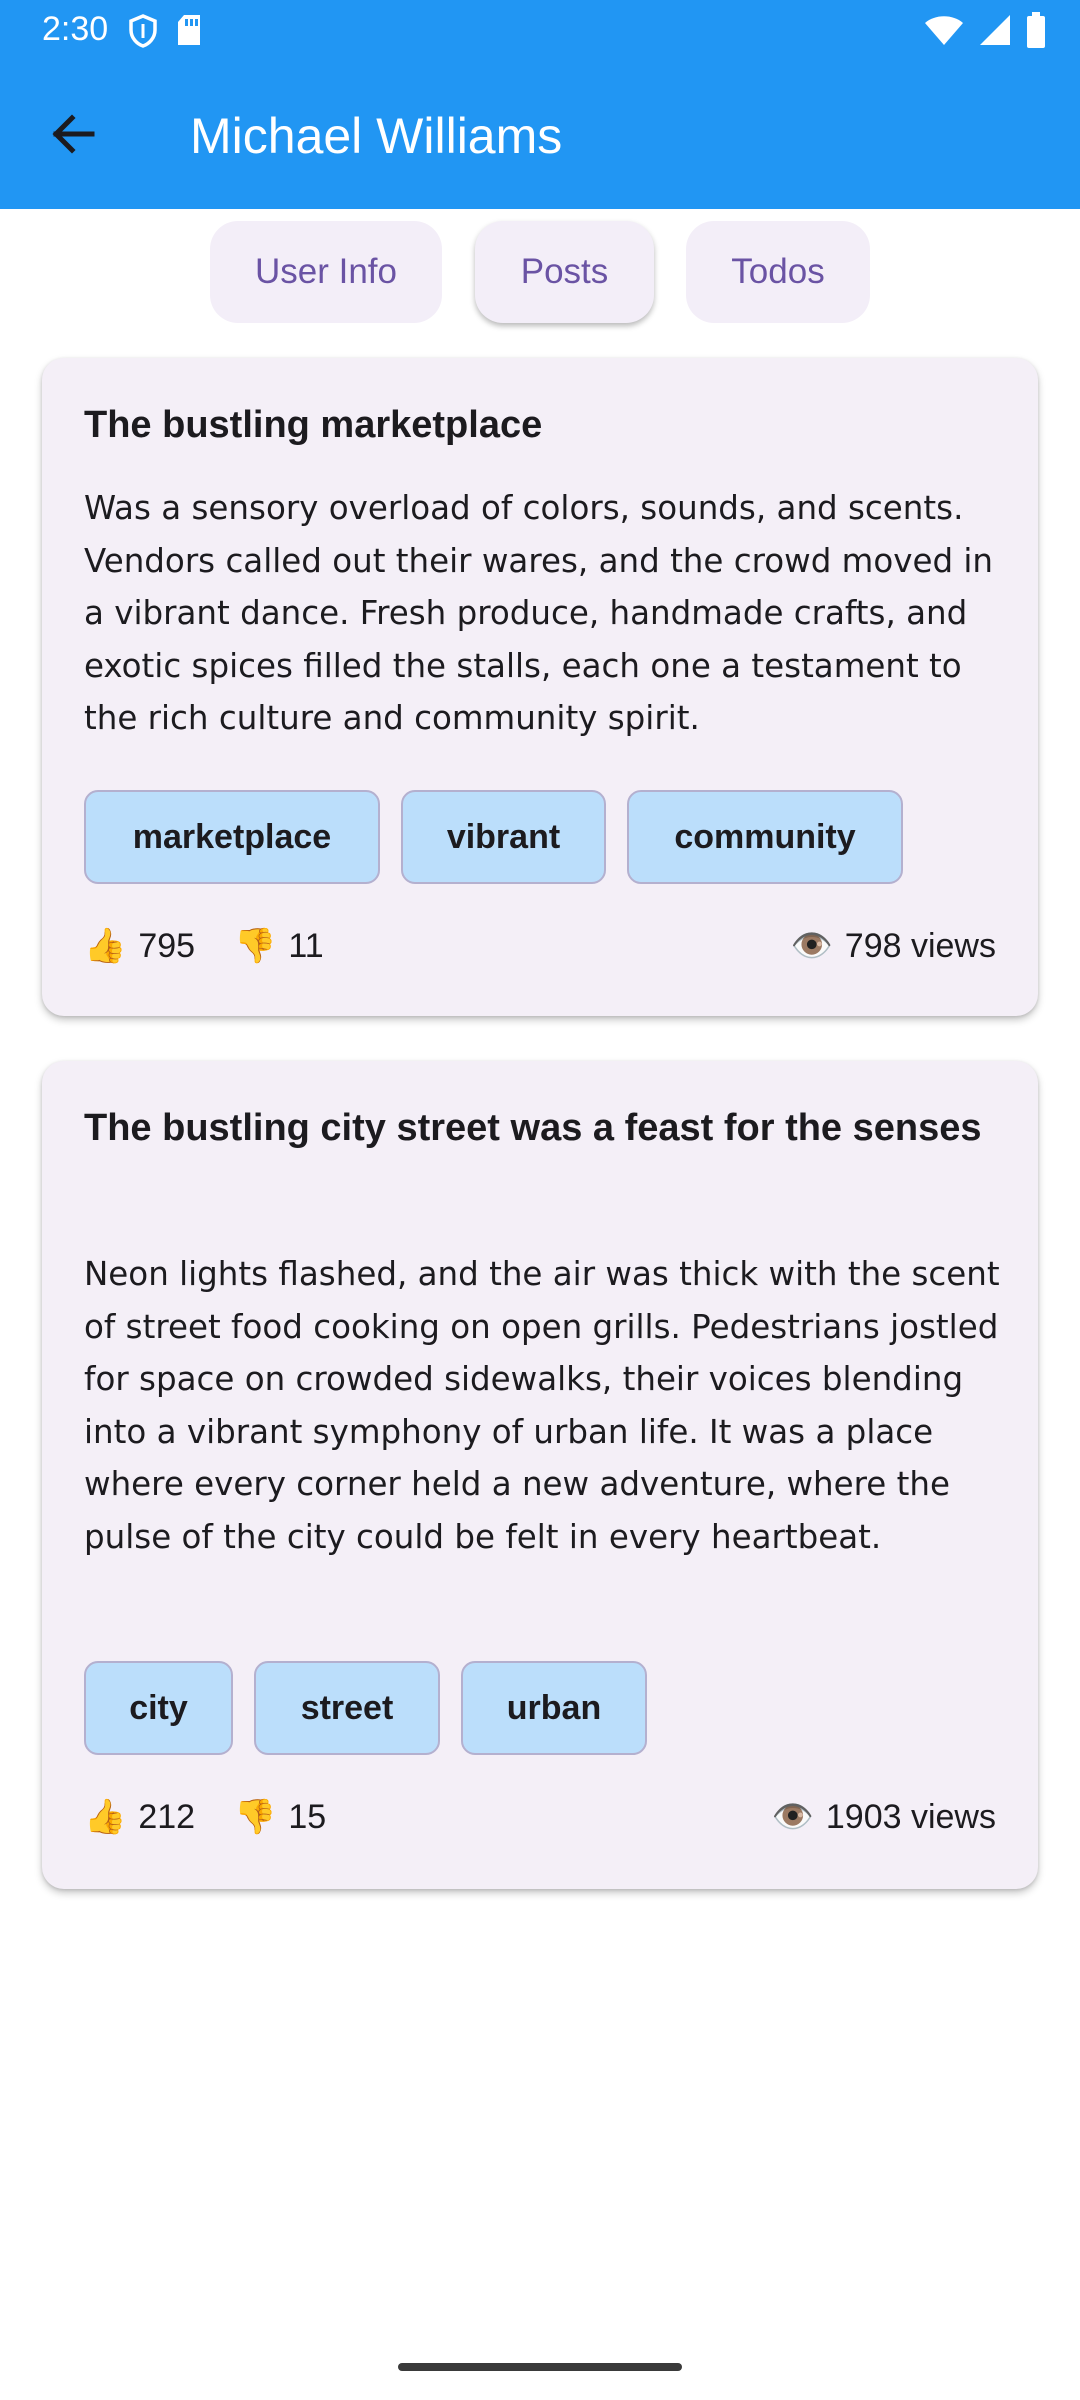 The image size is (1080, 2400). I want to click on app-bar: 2:30 Michael Williams, so click(540, 104).